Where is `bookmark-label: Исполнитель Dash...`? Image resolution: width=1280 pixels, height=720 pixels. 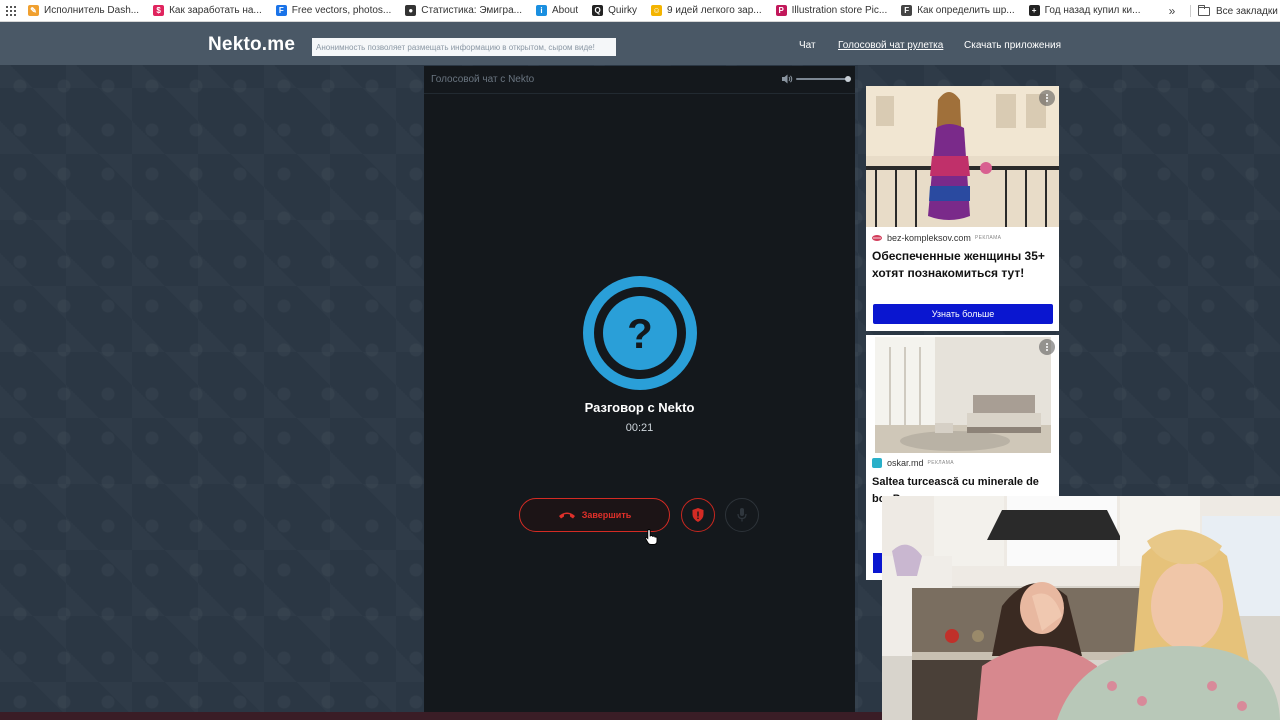
bookmark-label: Исполнитель Dash... is located at coordinates (92, 10).